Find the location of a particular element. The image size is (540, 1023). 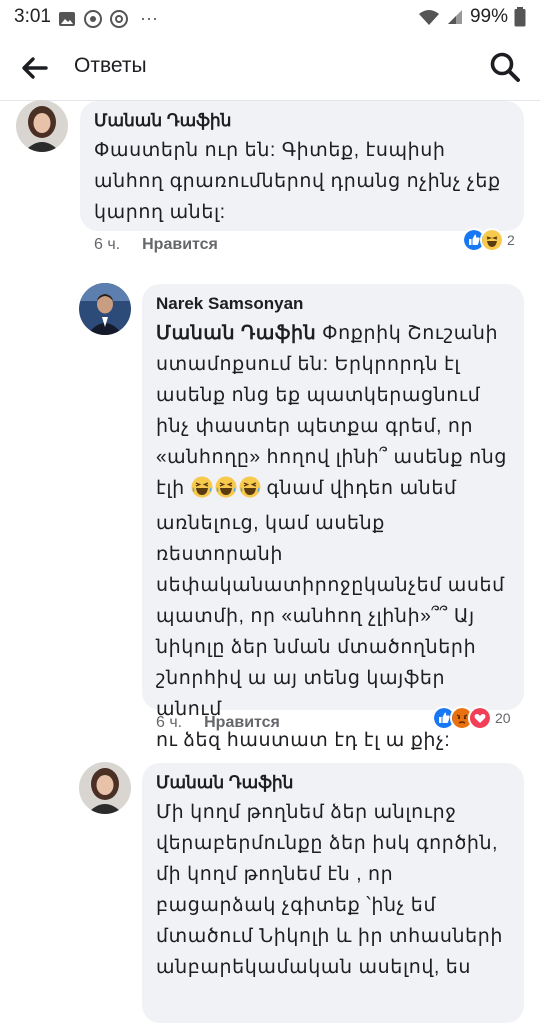

gallery-icon is located at coordinates (67, 18).